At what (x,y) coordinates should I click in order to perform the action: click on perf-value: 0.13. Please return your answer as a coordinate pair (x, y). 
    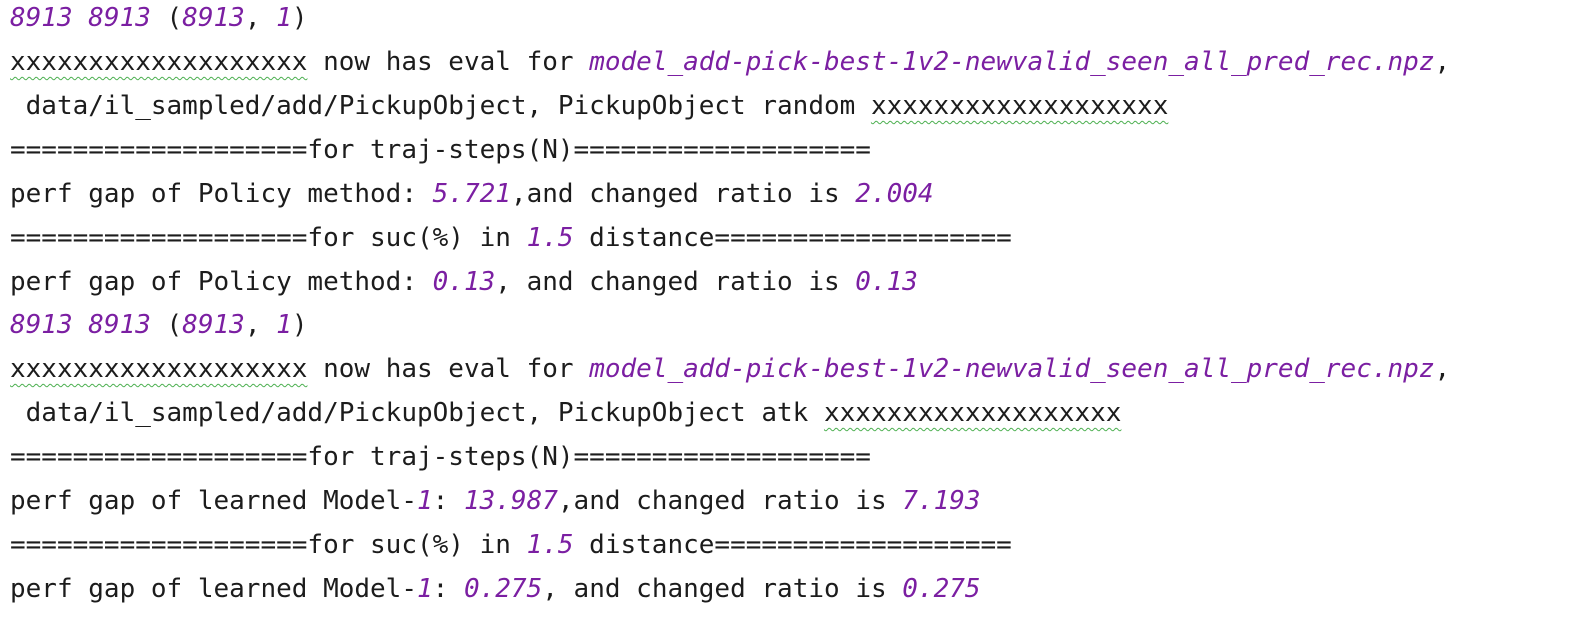
    Looking at the image, I should click on (464, 282).